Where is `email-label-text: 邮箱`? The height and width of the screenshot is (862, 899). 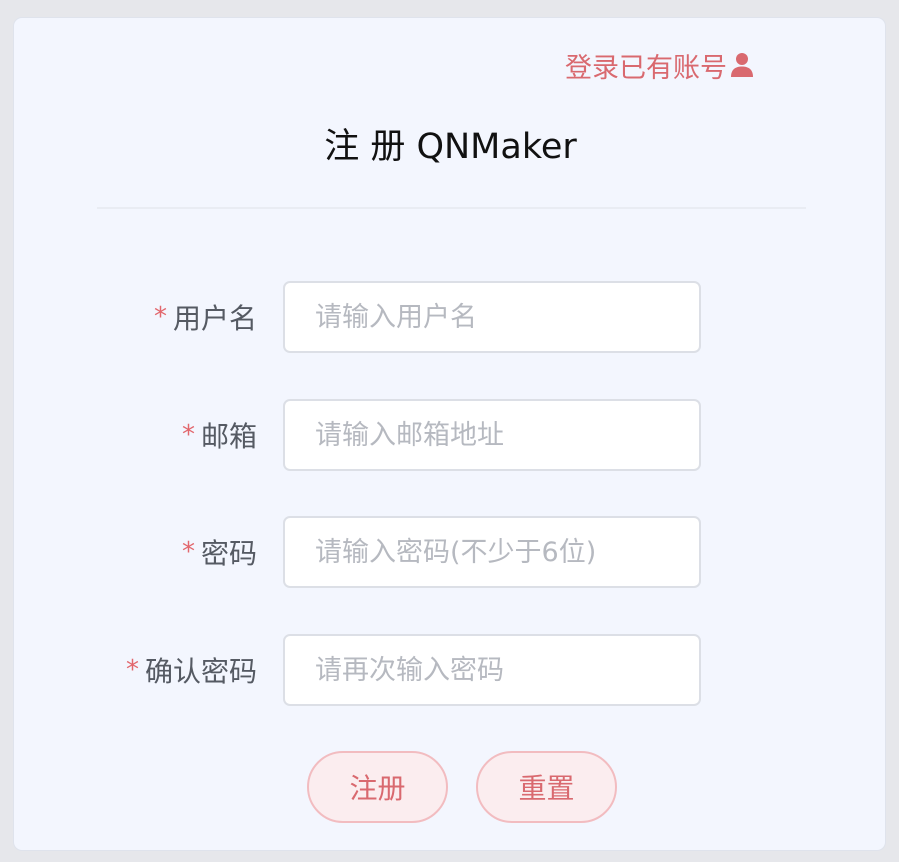
email-label-text: 邮箱 is located at coordinates (228, 436).